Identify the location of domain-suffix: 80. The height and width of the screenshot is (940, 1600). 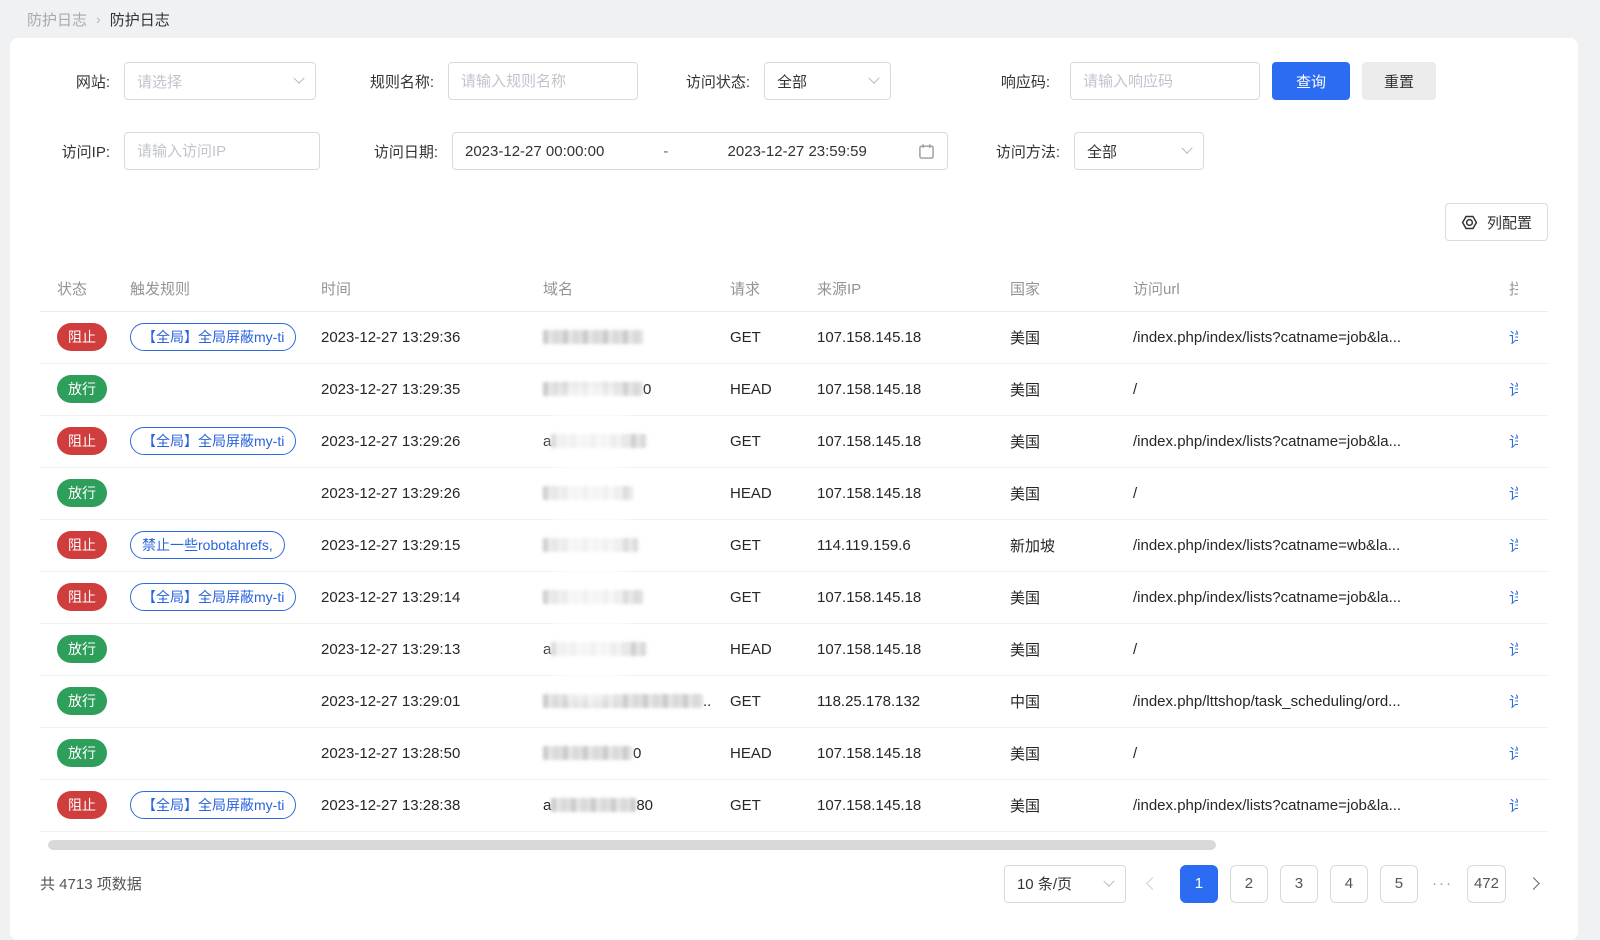
(645, 805).